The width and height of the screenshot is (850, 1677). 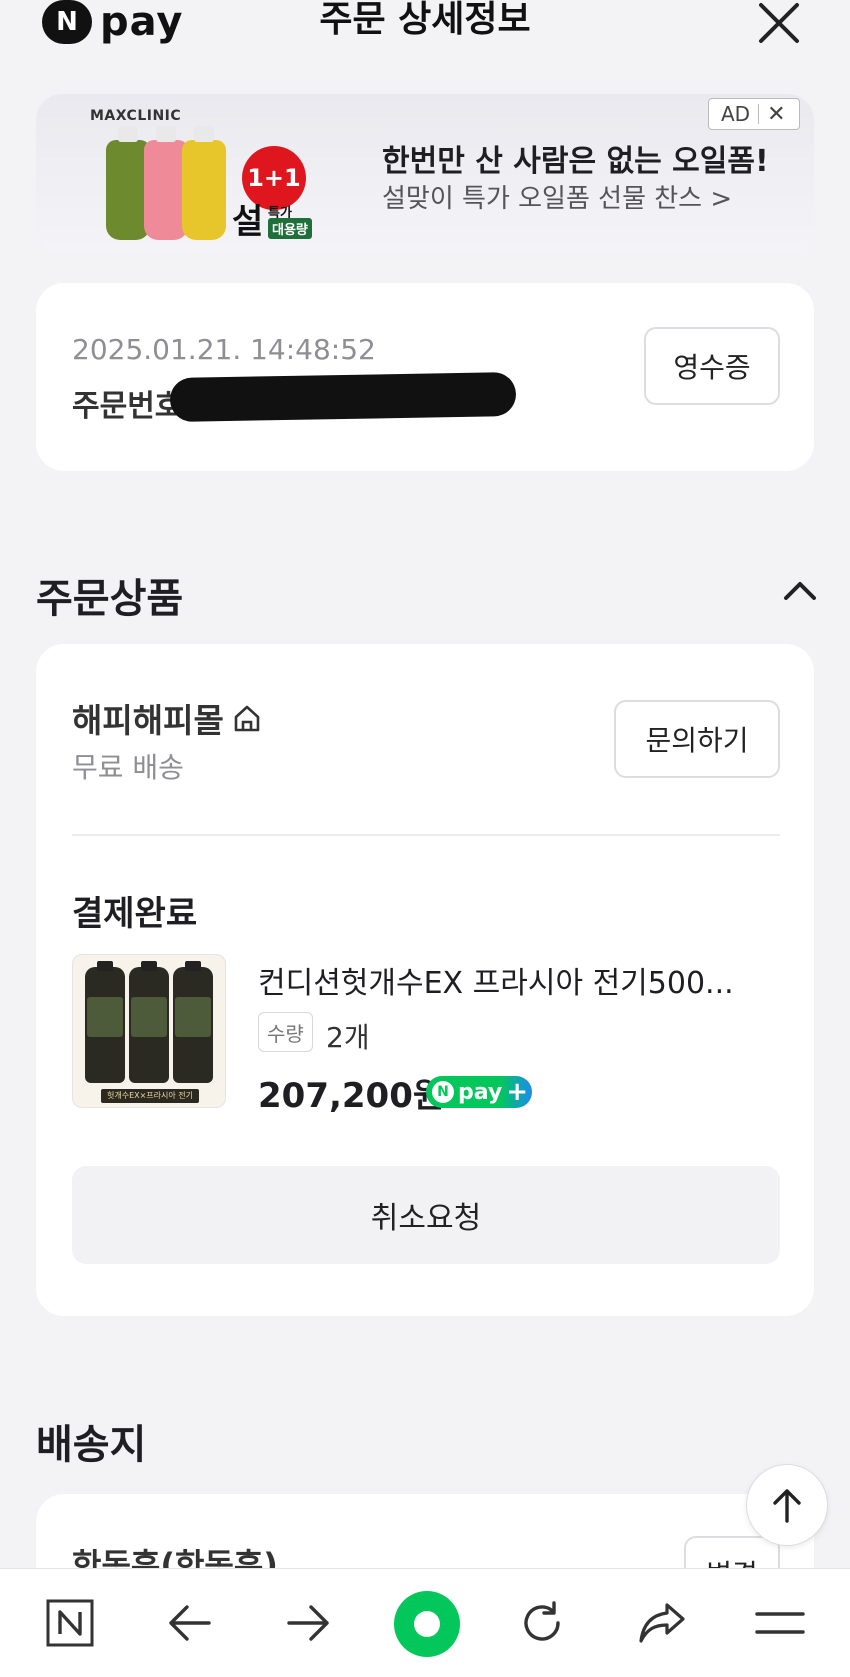 What do you see at coordinates (150, 1096) in the screenshot?
I see `thumbnail-caption: 헛개수EX×프라시아 전기` at bounding box center [150, 1096].